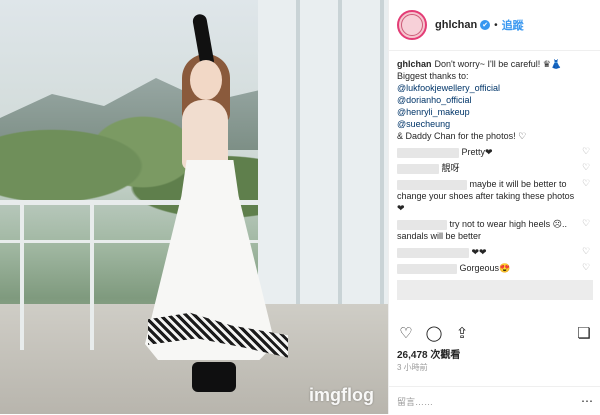 This screenshot has height=415, width=600. Describe the element at coordinates (495, 88) in the screenshot. I see `mention-link: @lukfookjewellery_official` at that location.